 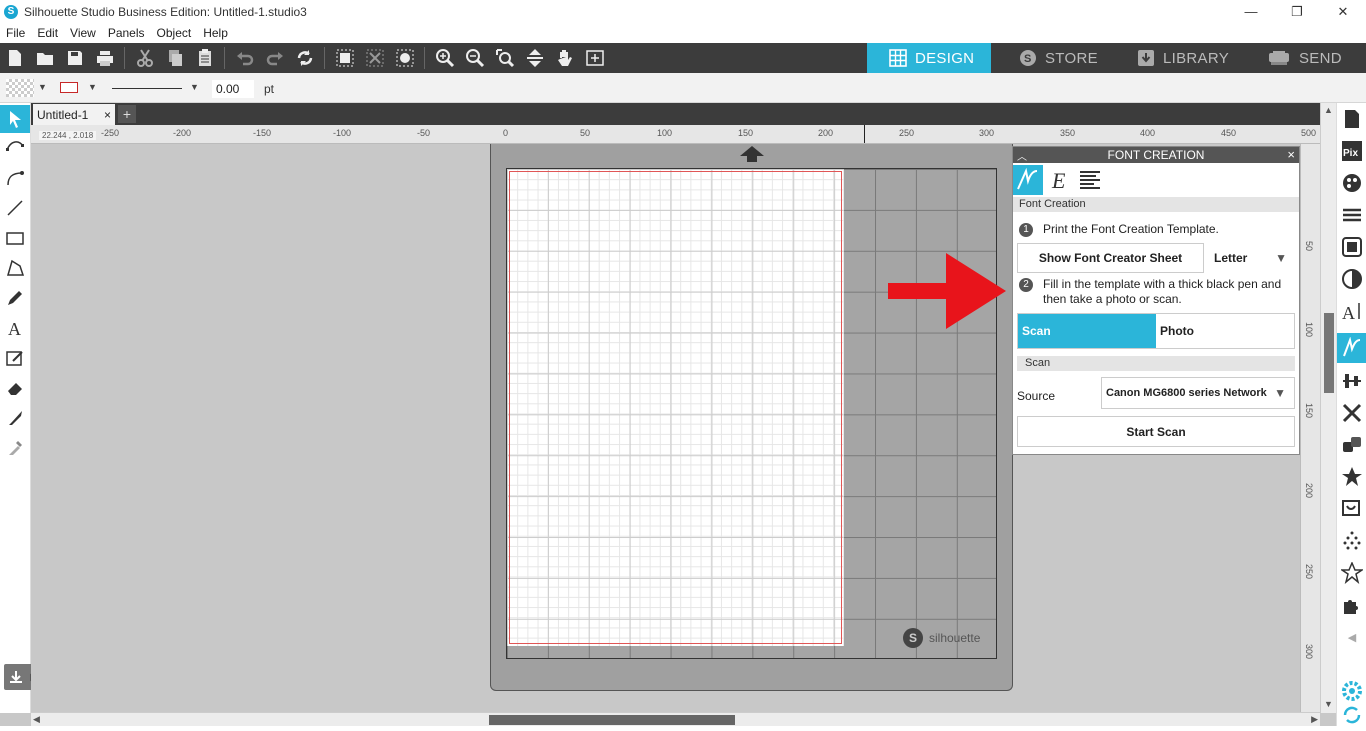 What do you see at coordinates (1352, 477) in the screenshot?
I see `modify-star-icon` at bounding box center [1352, 477].